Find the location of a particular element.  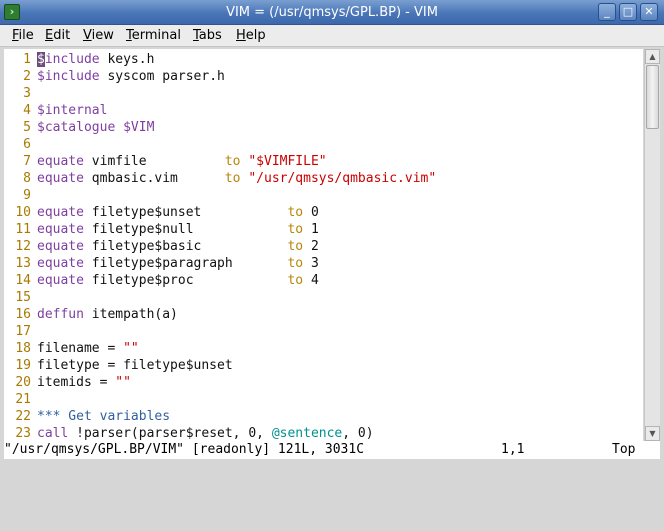

line-number: 22 is located at coordinates (23, 416).